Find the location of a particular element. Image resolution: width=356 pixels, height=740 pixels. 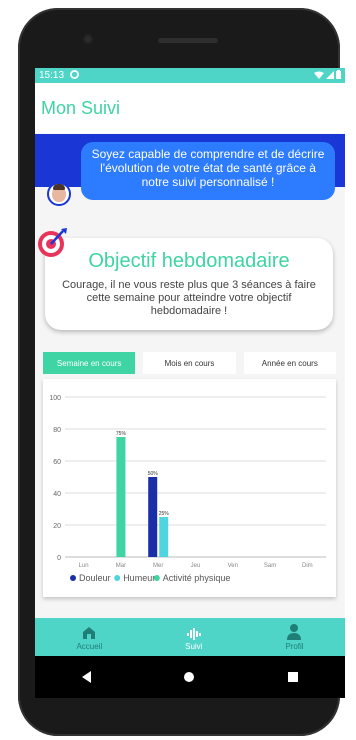

data-label: 50% is located at coordinates (153, 474).